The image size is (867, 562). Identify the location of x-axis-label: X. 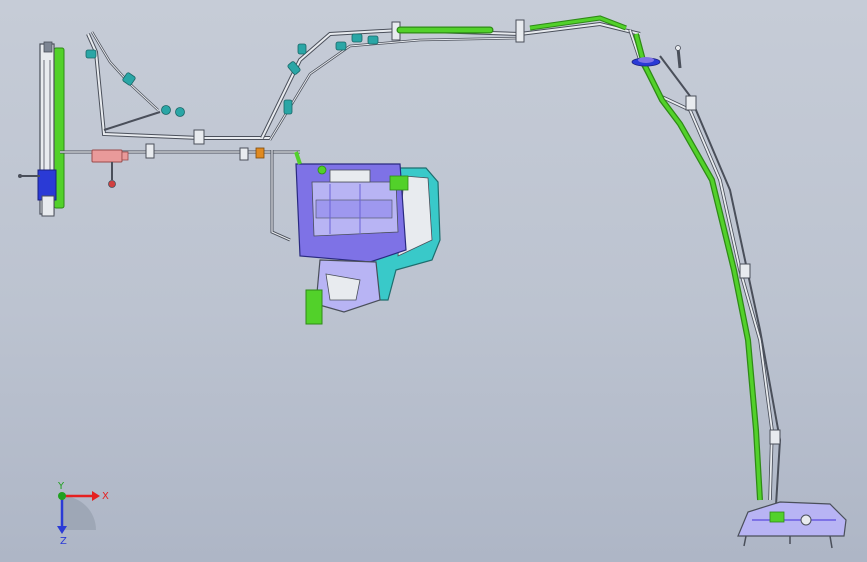
(105, 496).